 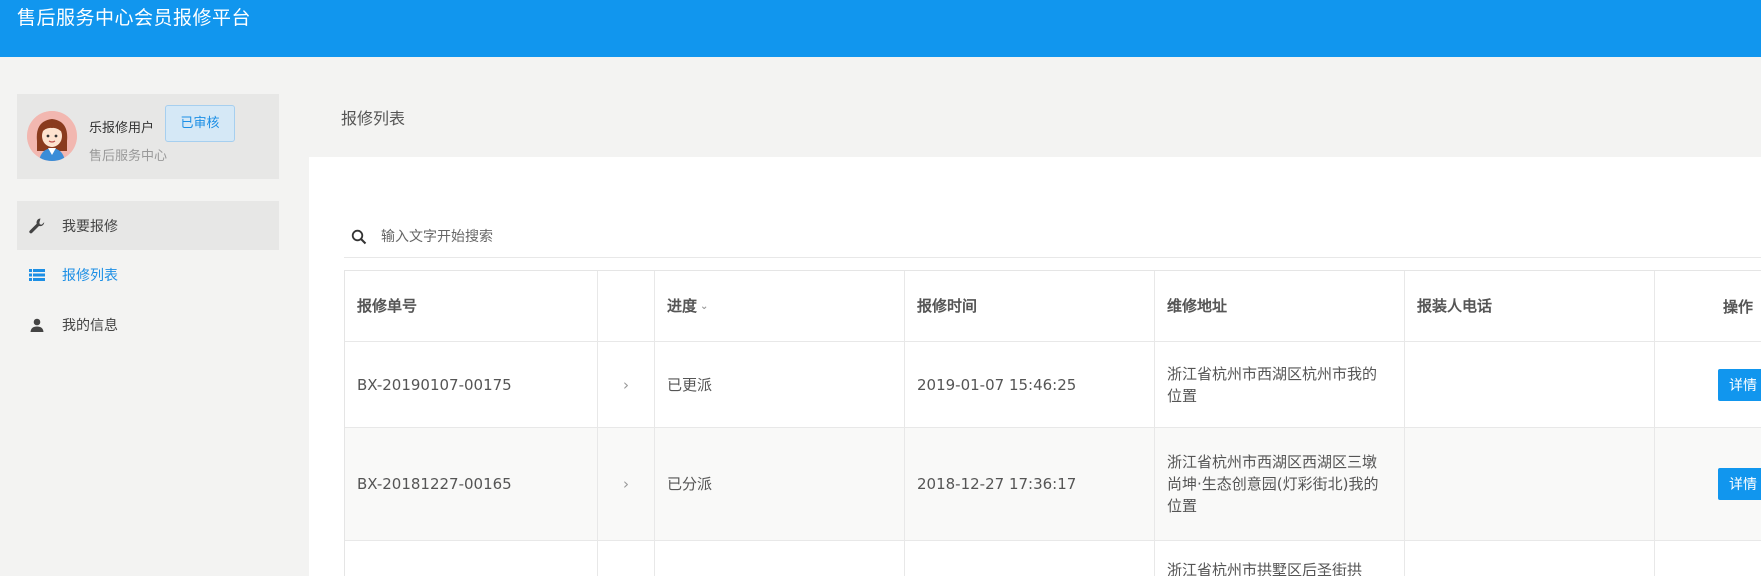 What do you see at coordinates (1035, 107) in the screenshot?
I see `page-header: 报修列表` at bounding box center [1035, 107].